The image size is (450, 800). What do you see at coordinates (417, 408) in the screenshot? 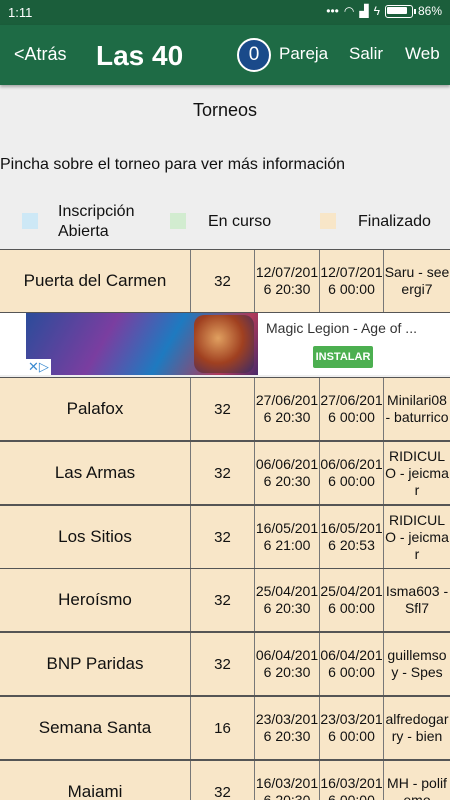
I see `tournament-winner: Minilari08 - baturrico` at bounding box center [417, 408].